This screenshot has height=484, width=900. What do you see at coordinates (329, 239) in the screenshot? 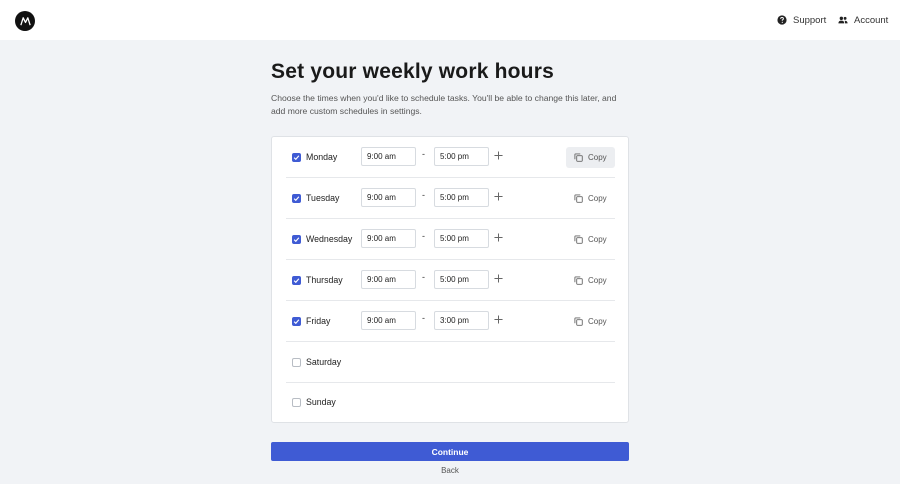
I see `day-label: Wednesday` at bounding box center [329, 239].